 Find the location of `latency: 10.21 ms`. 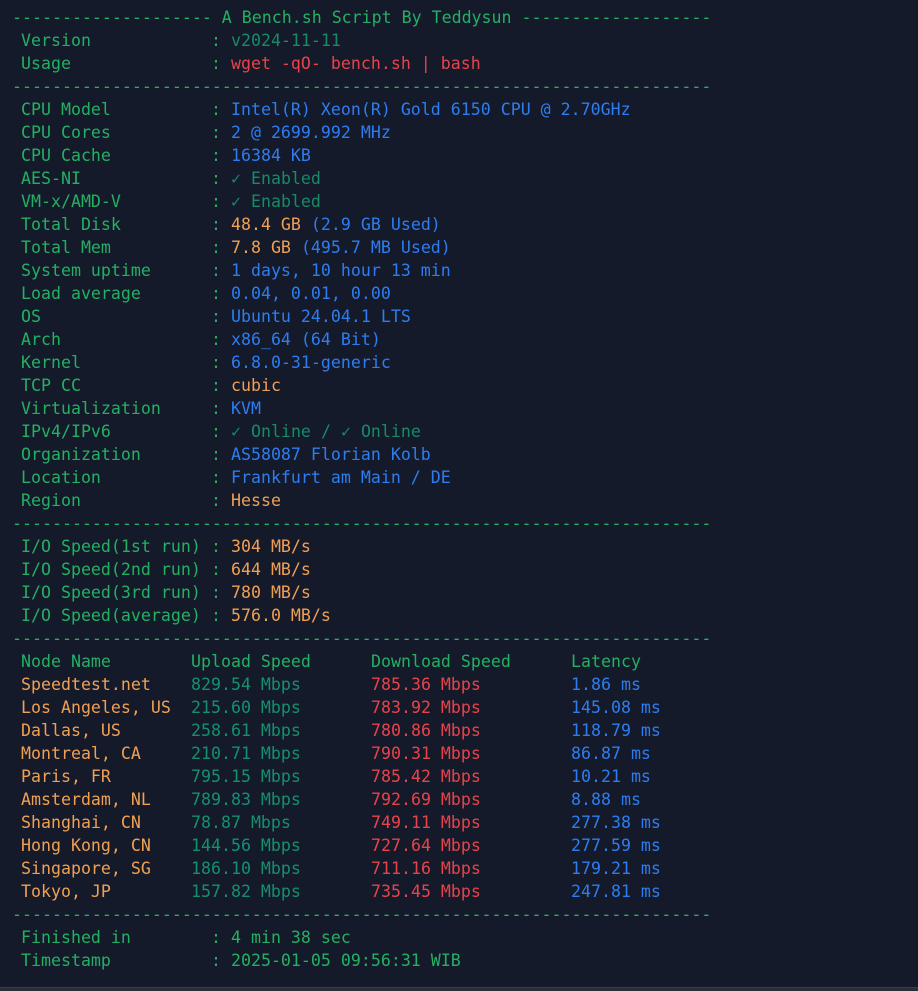

latency: 10.21 ms is located at coordinates (611, 776).